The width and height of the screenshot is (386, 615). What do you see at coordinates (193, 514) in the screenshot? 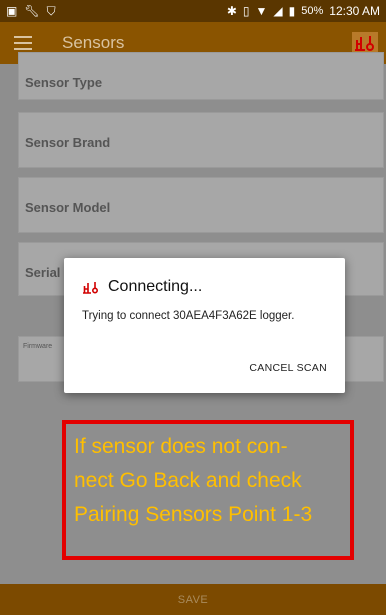
I see `annotation-line: Pairing Sensors Point 1-3` at bounding box center [193, 514].